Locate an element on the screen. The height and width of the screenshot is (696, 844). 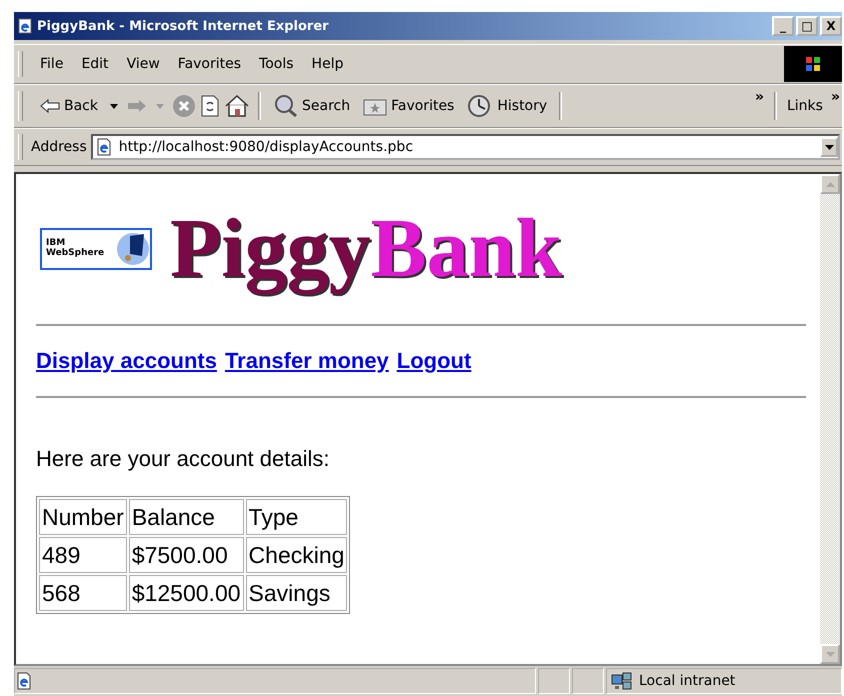
minimize-button: _ is located at coordinates (783, 26).